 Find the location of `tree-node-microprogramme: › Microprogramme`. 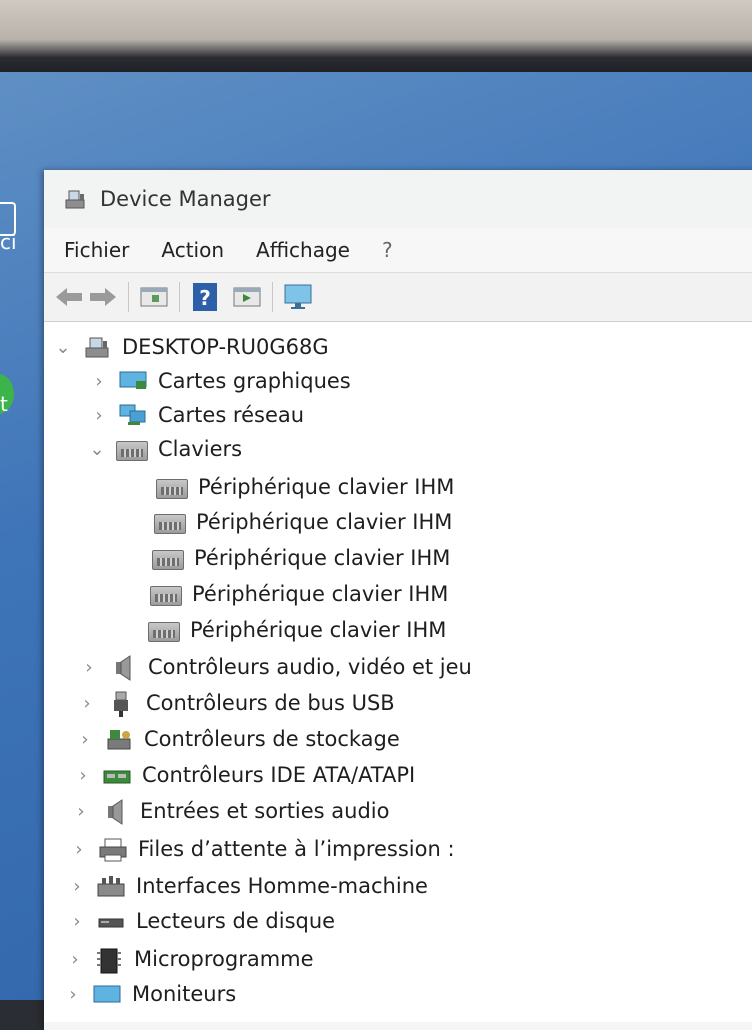

tree-node-microprogramme: › Microprogramme is located at coordinates (190, 959).